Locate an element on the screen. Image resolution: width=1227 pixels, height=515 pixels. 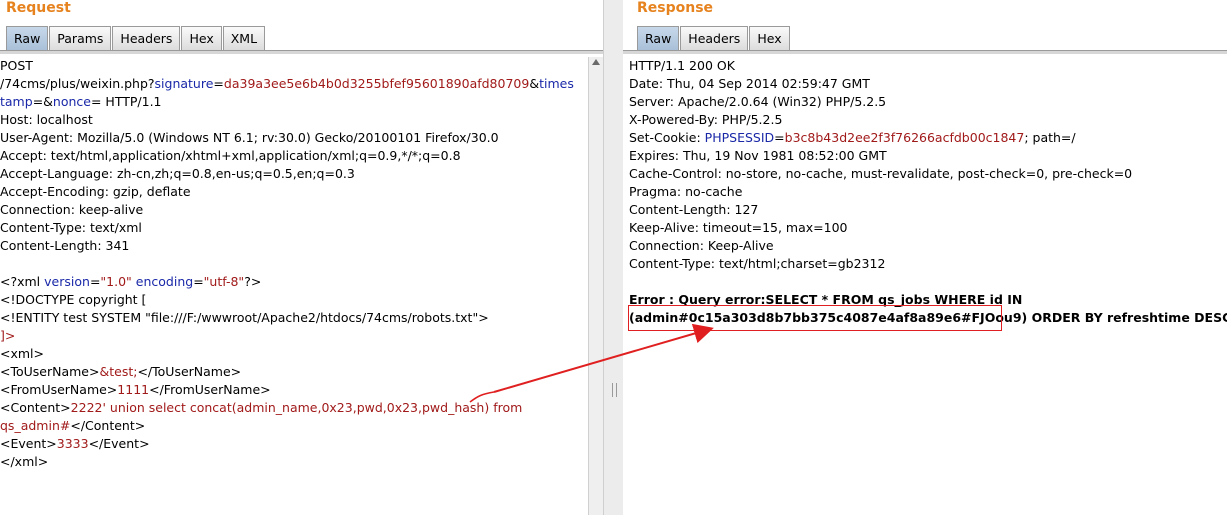
xml-open: <xml> is located at coordinates (22, 353).